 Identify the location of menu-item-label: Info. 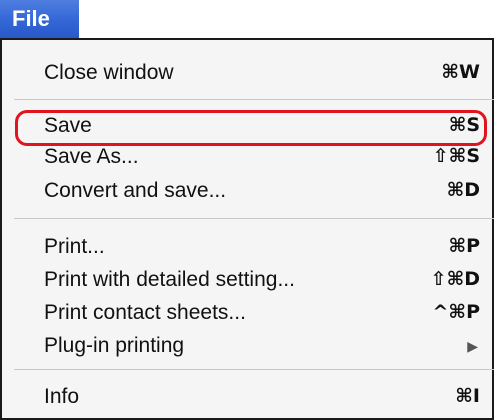
(62, 396).